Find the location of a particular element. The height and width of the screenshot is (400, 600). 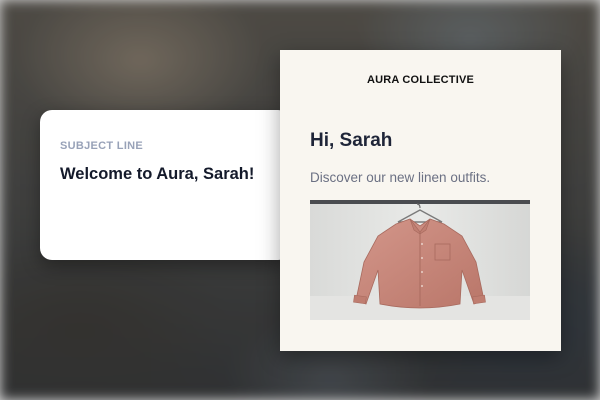

subject-line-label: SUBJECT LINE is located at coordinates (102, 146).